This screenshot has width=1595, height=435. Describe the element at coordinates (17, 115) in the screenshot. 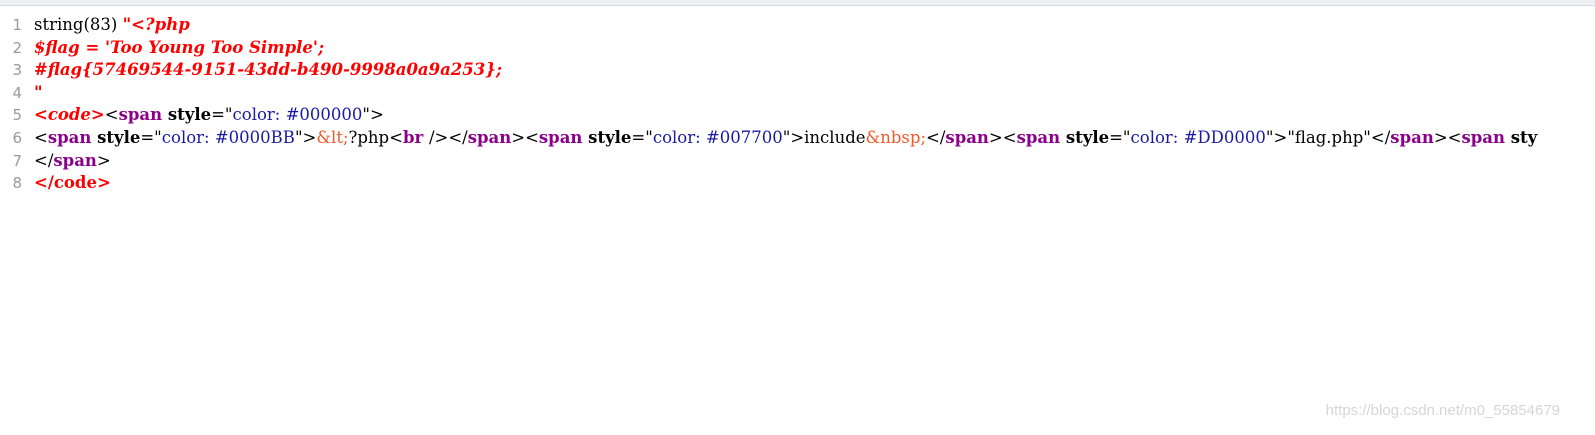

I see `line-number: 5` at that location.